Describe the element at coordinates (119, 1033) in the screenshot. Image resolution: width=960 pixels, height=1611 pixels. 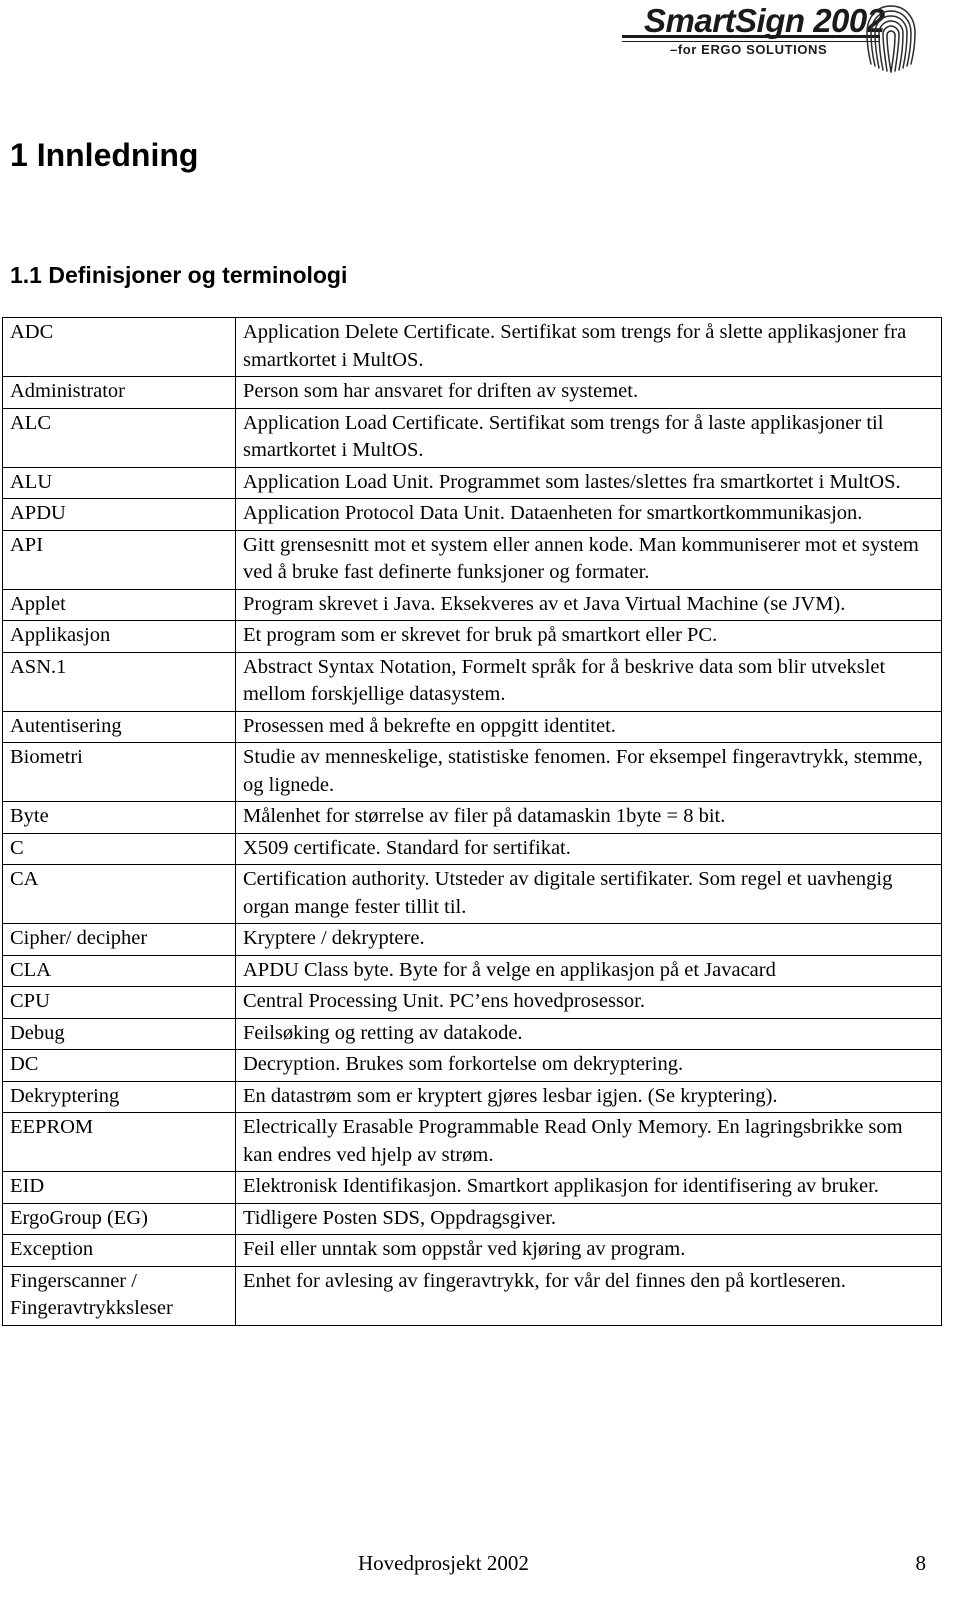
I see `glossary-term: Debug` at that location.